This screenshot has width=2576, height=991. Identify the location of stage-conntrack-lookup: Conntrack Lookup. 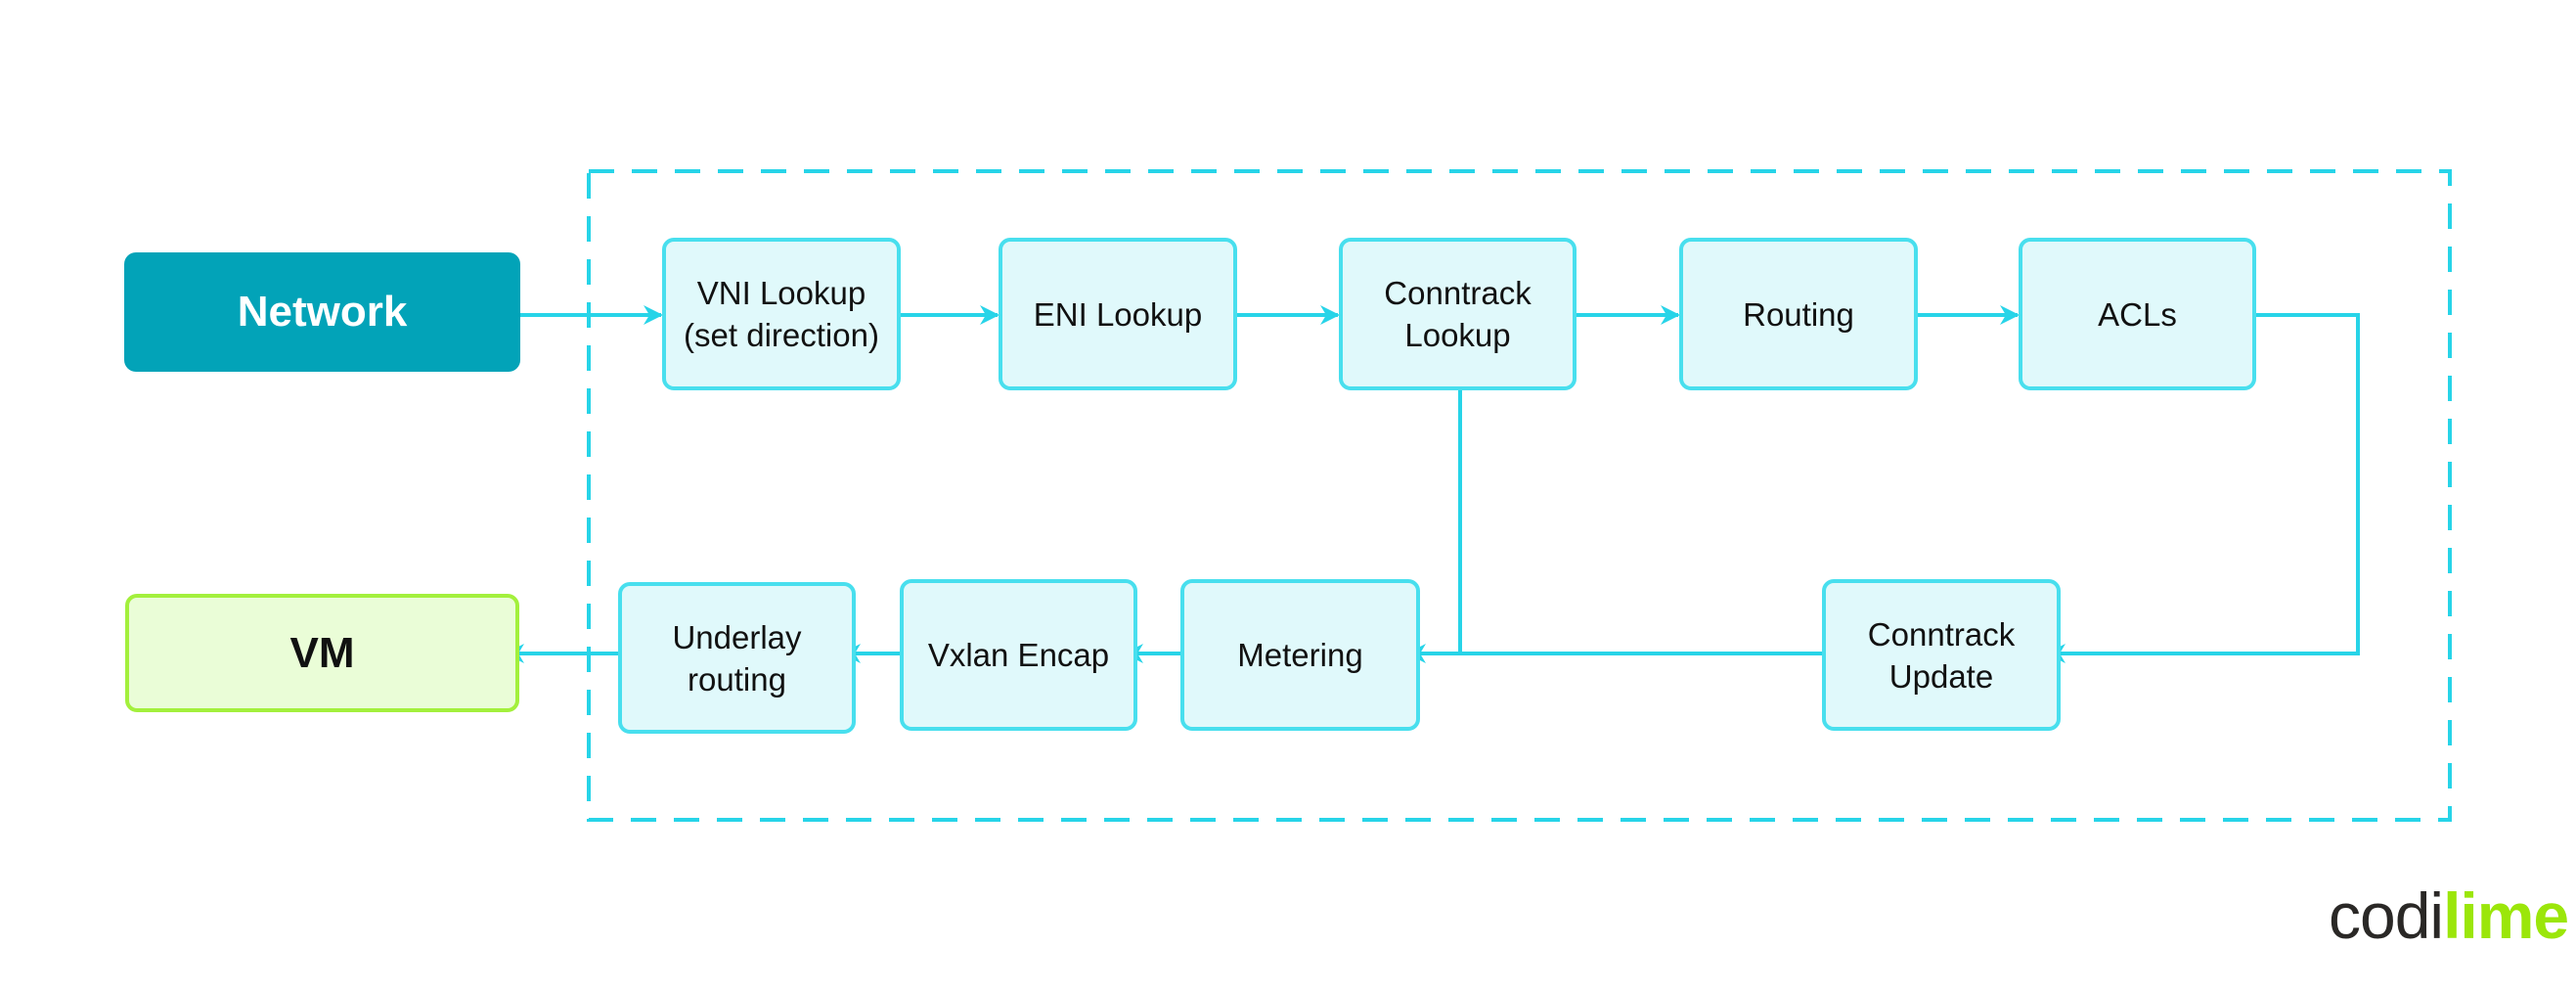
(1458, 314).